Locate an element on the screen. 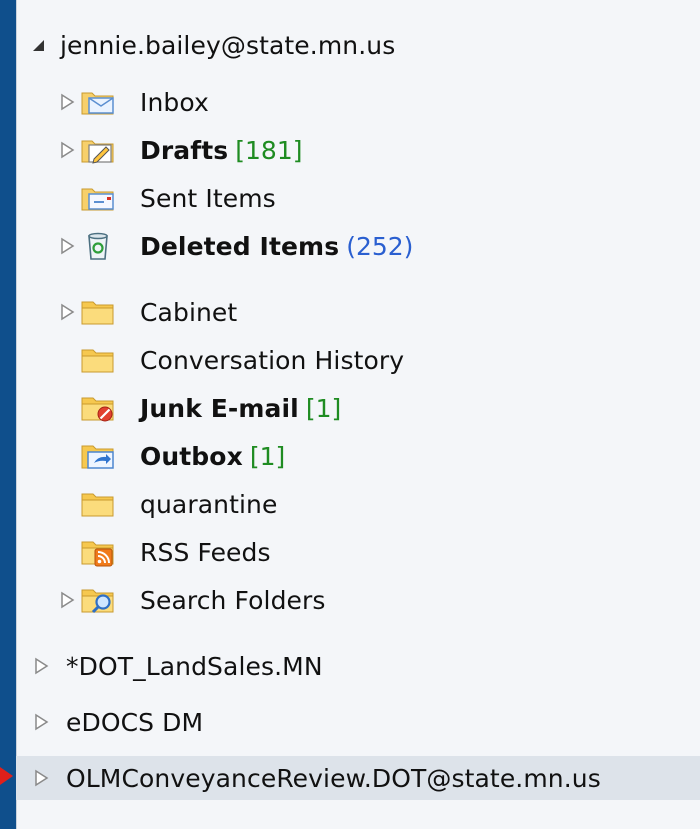 The height and width of the screenshot is (829, 700). folder-conversation-history: Conversation History is located at coordinates (358, 360).